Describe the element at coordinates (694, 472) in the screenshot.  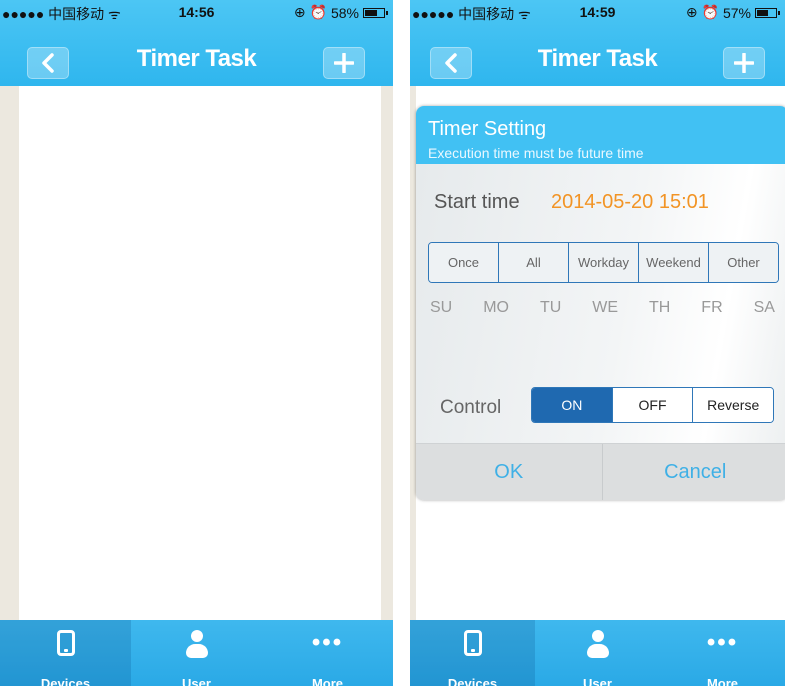
I see `cancel-button: Cancel` at that location.